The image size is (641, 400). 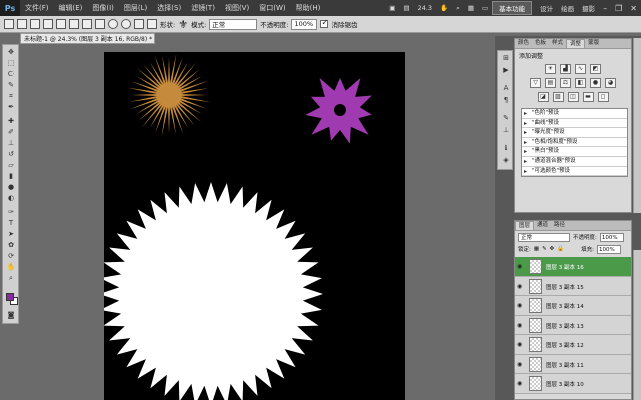 What do you see at coordinates (11, 267) in the screenshot?
I see `hand-tool-icon: ✋` at bounding box center [11, 267].